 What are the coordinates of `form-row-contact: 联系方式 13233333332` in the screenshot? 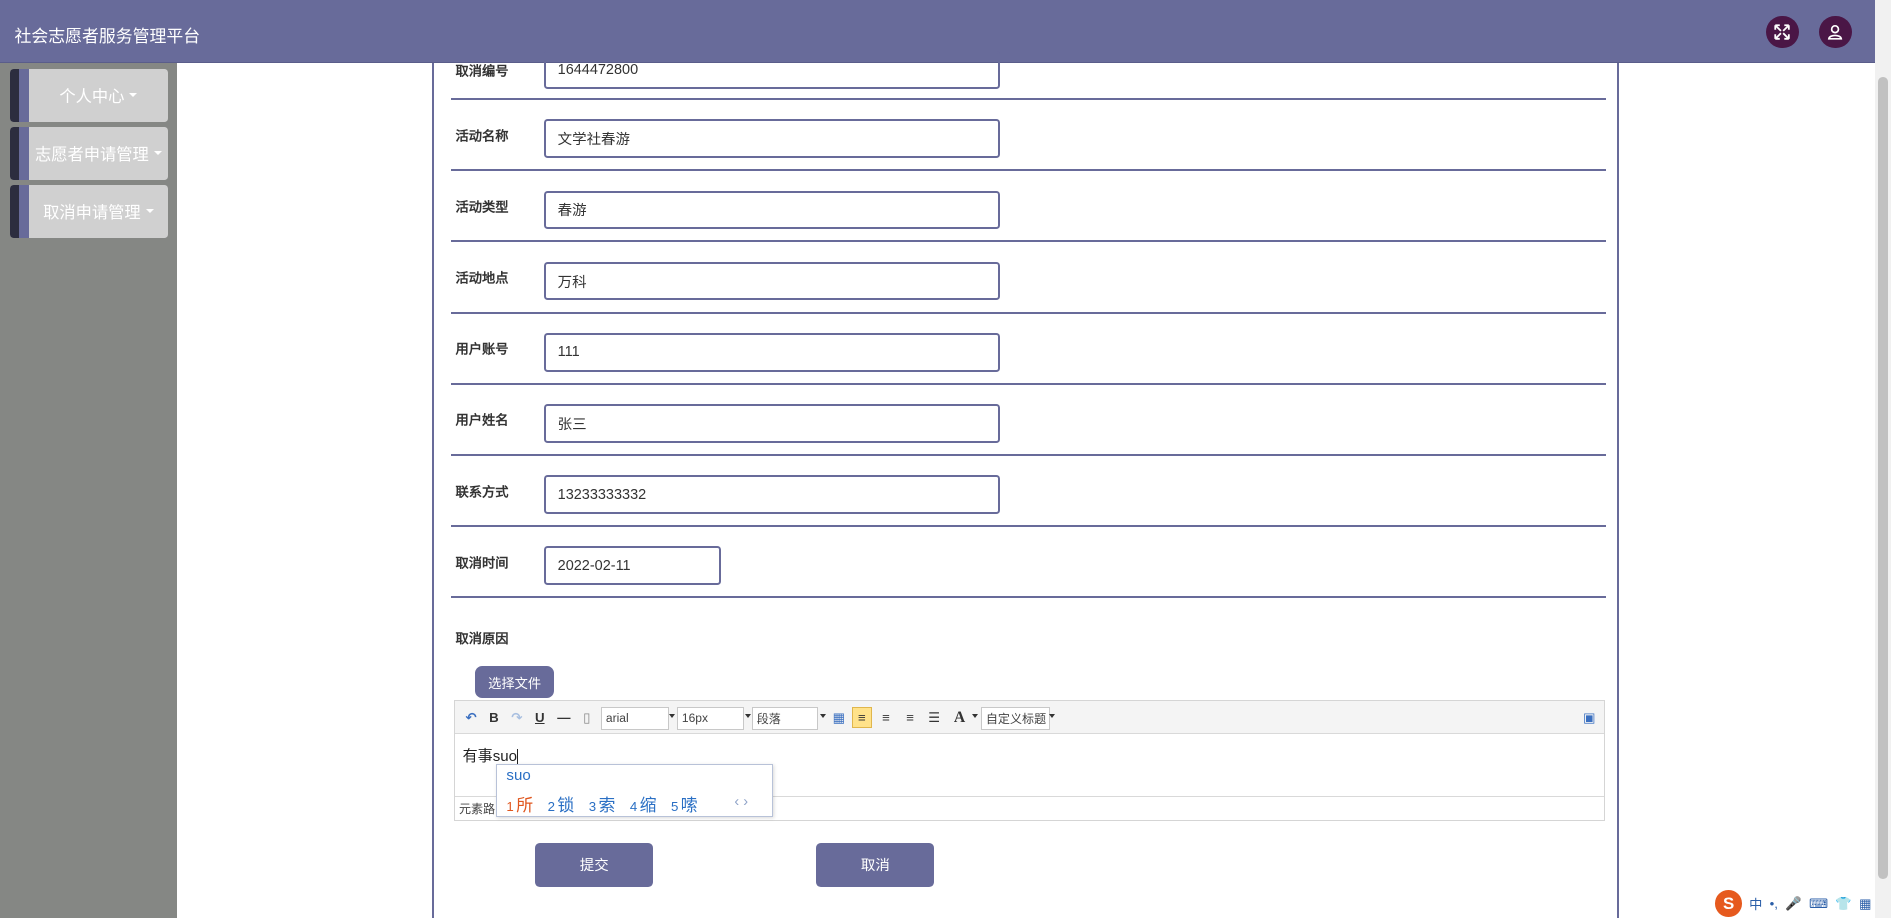 It's located at (1028, 492).